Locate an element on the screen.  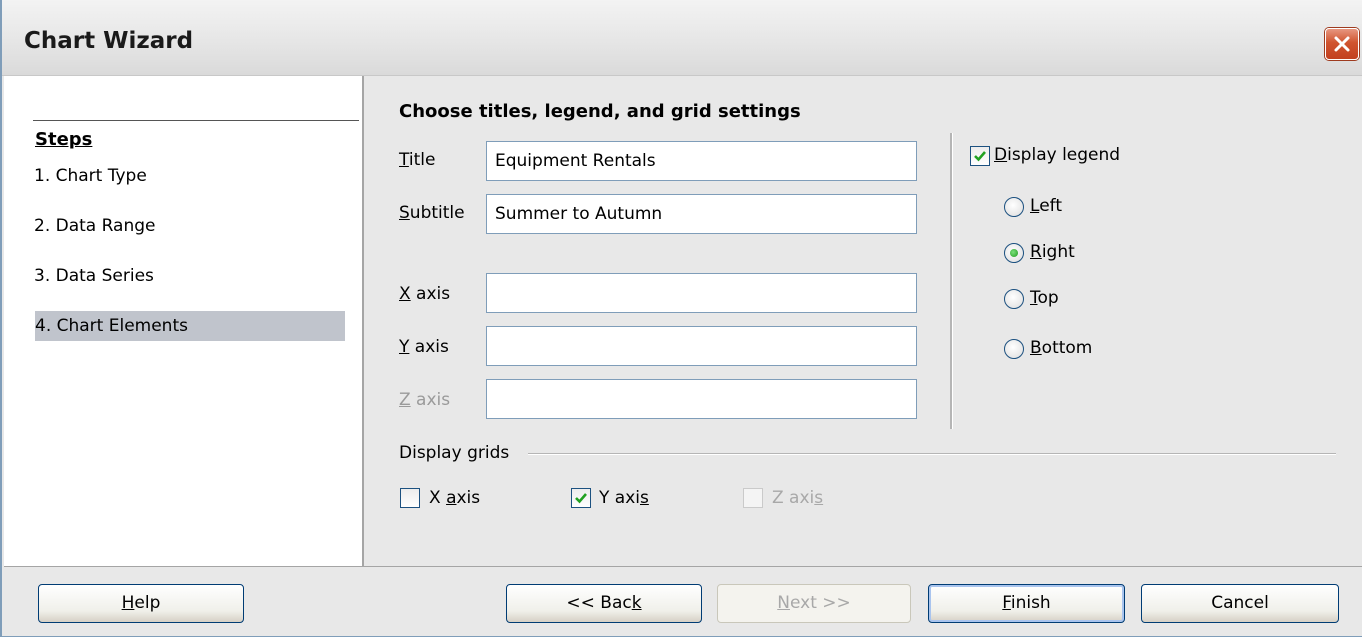
step-data-series: 3. Data Series is located at coordinates (94, 276).